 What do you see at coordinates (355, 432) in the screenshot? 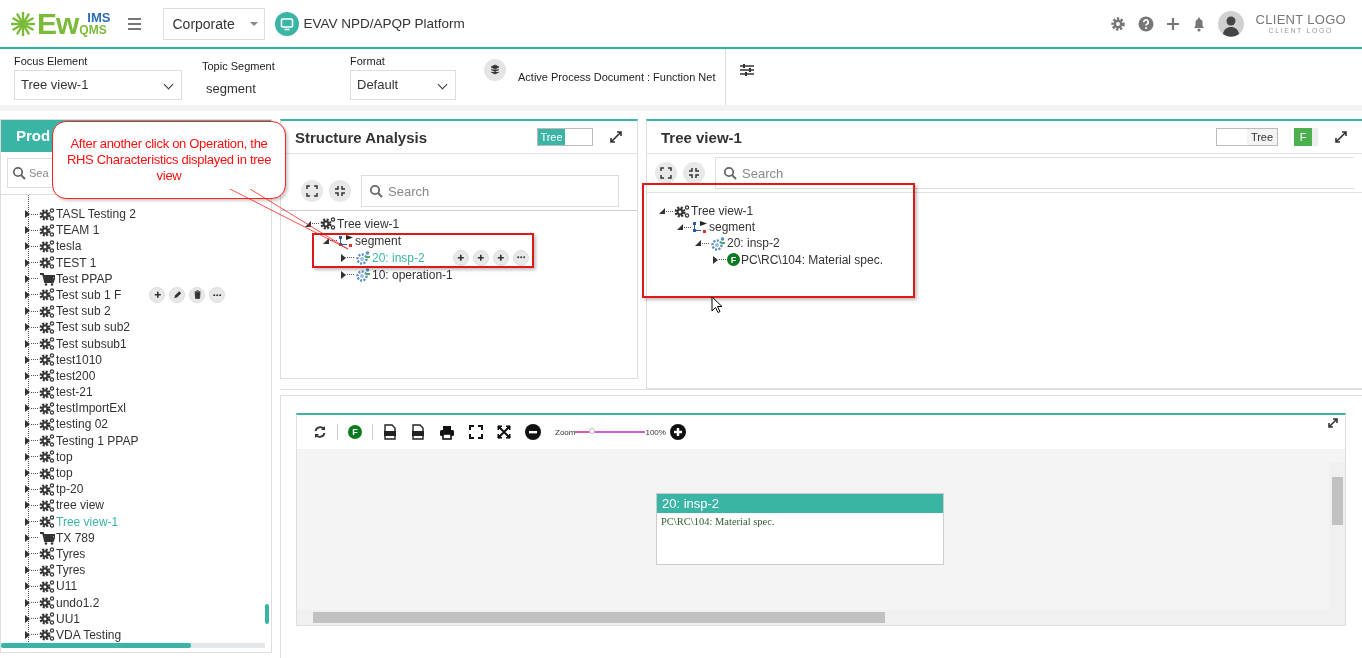
I see `filter-button: F` at bounding box center [355, 432].